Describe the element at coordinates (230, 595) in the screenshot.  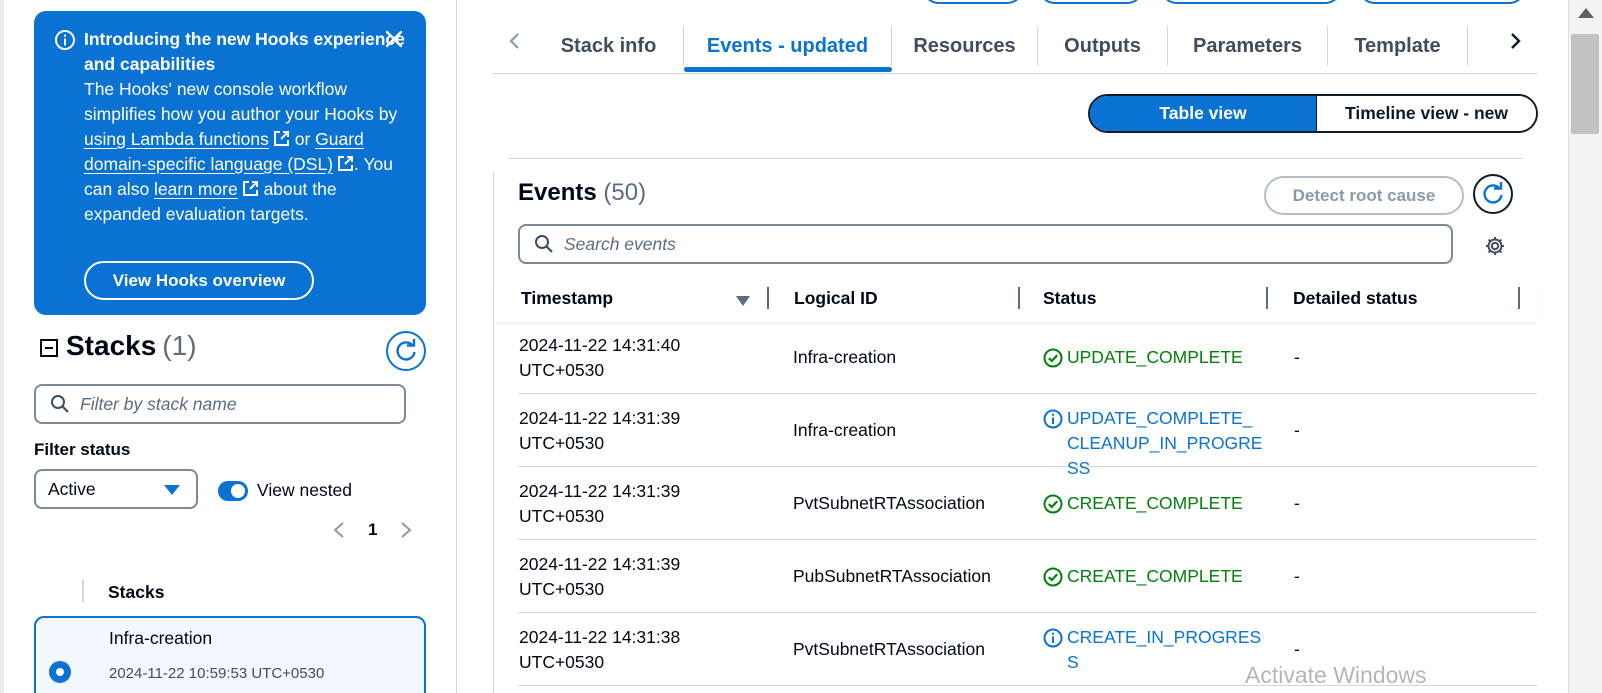
I see `stacks-list-header: Stacks` at that location.